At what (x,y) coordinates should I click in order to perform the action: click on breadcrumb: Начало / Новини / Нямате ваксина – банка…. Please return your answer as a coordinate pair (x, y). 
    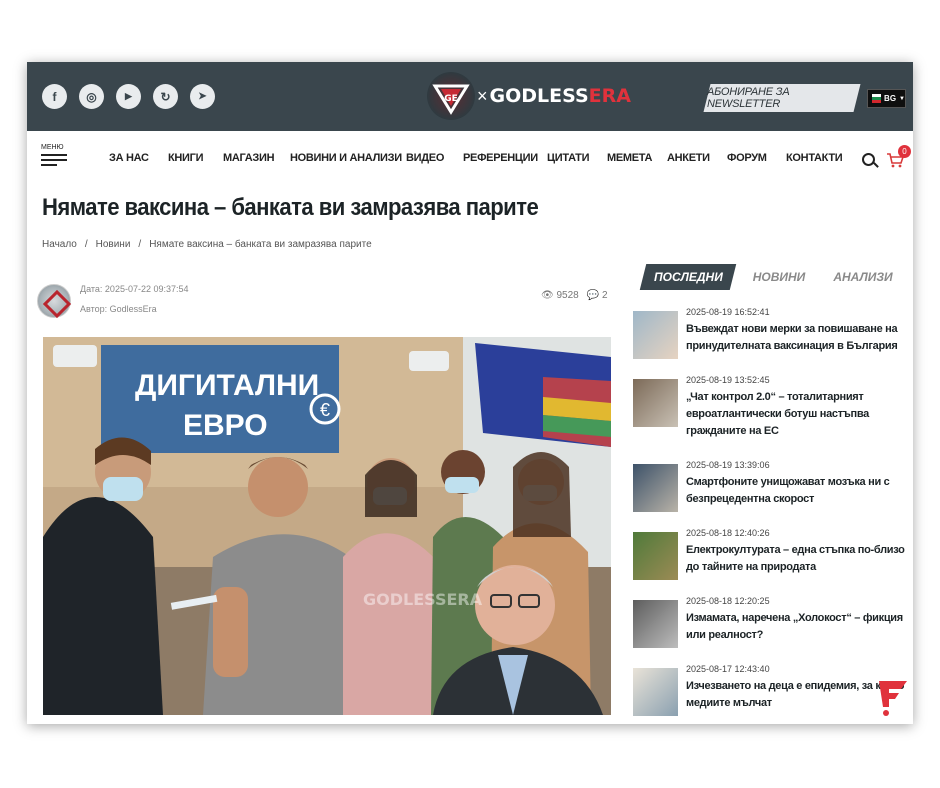
    Looking at the image, I should click on (207, 244).